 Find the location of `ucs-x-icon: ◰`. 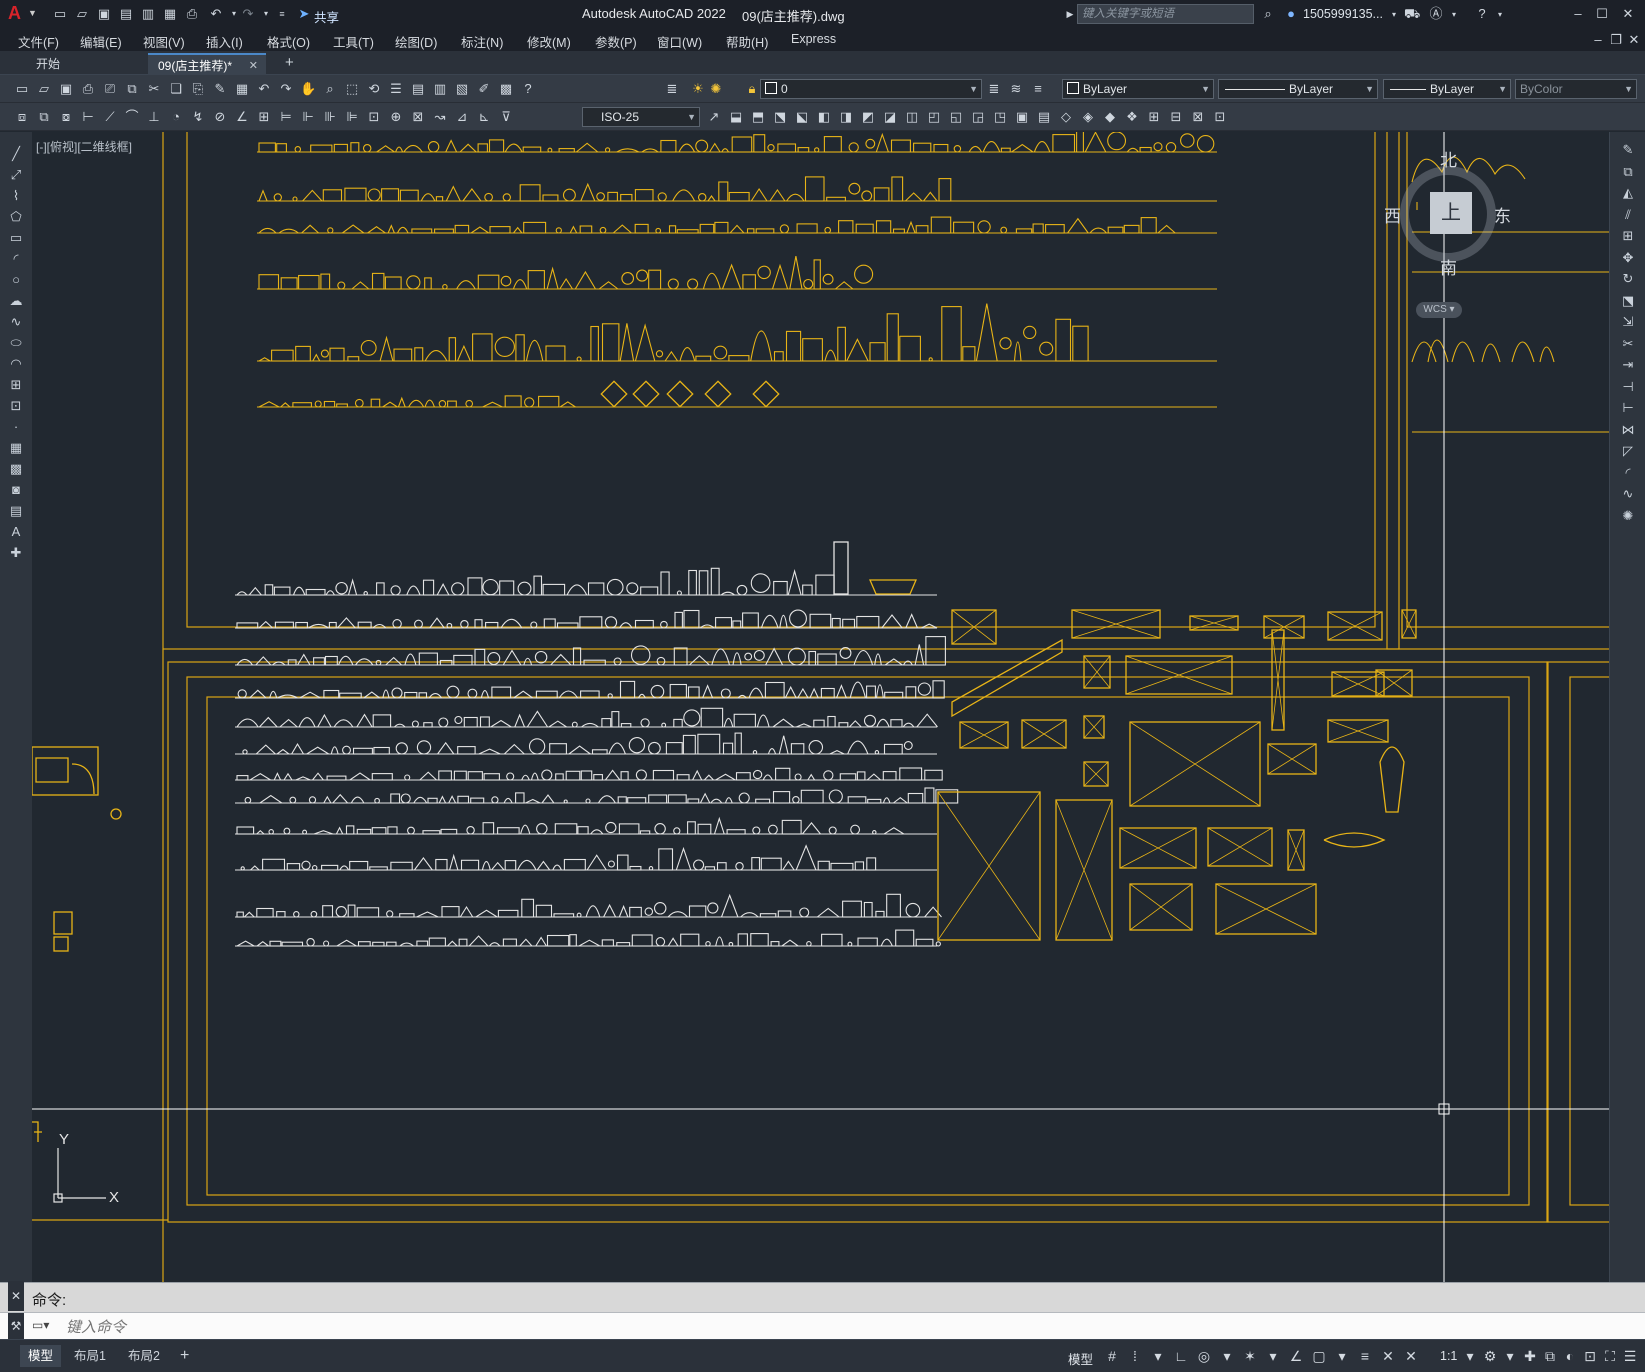

ucs-x-icon: ◰ is located at coordinates (934, 117).